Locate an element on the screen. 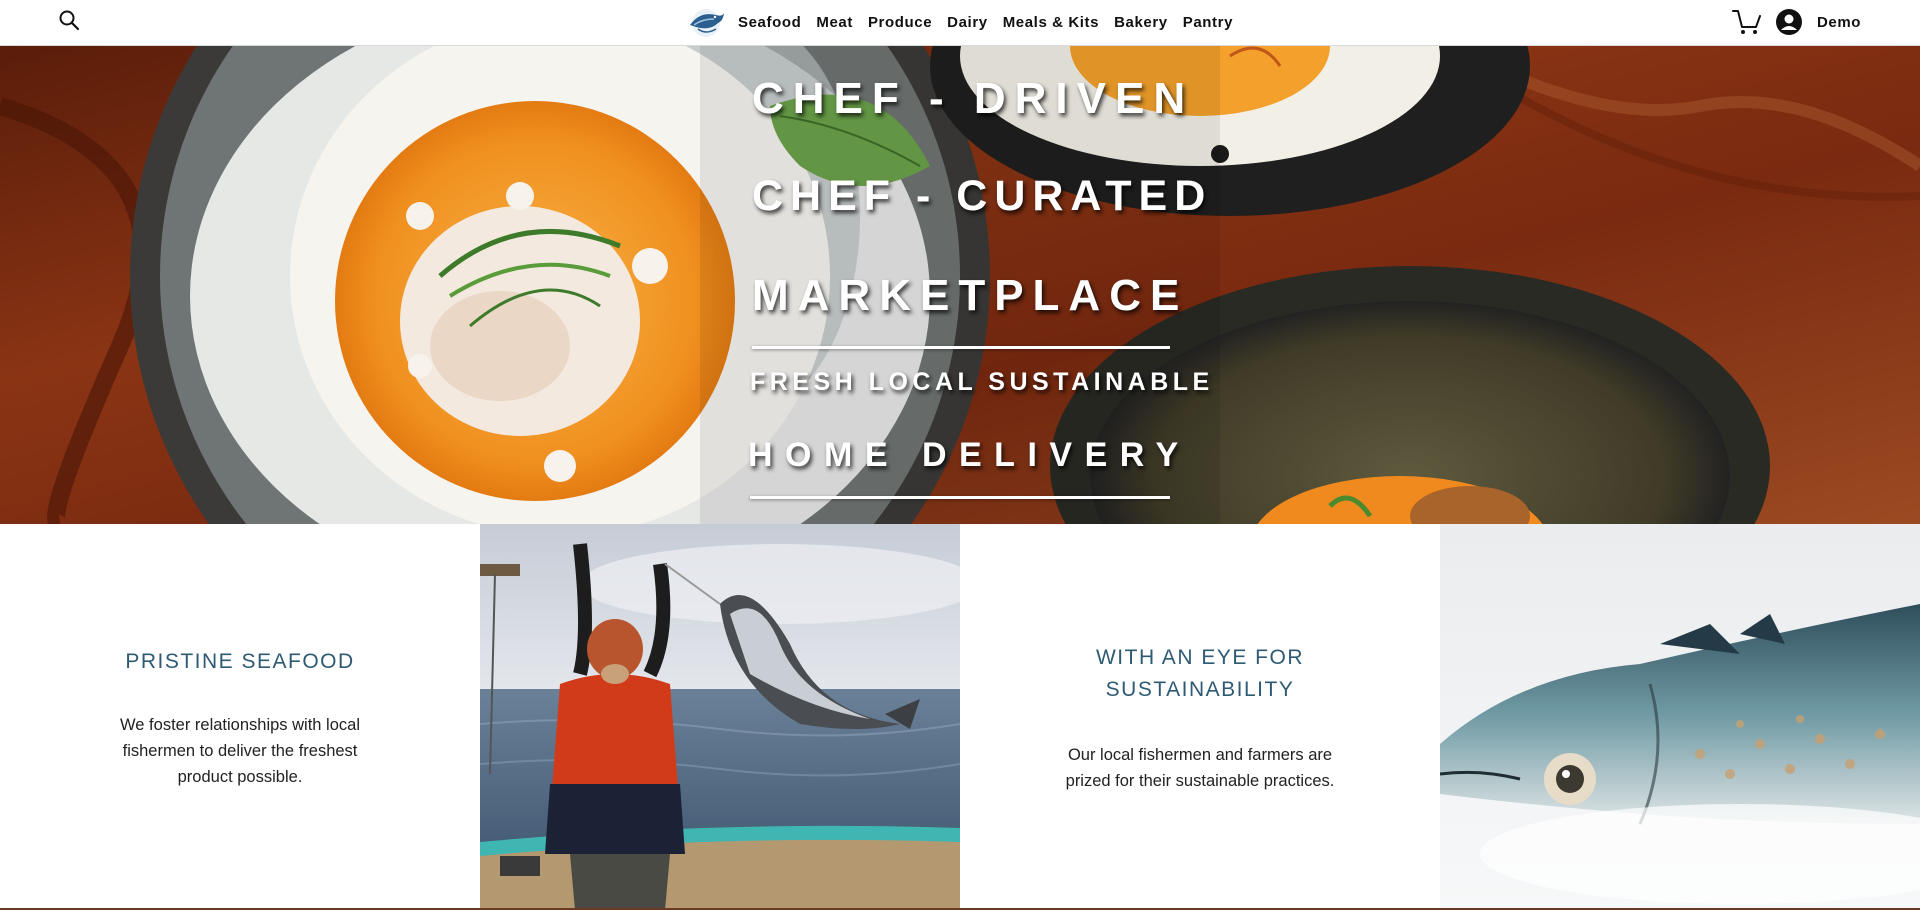 Image resolution: width=1920 pixels, height=910 pixels. fisherman-photo is located at coordinates (720, 717).